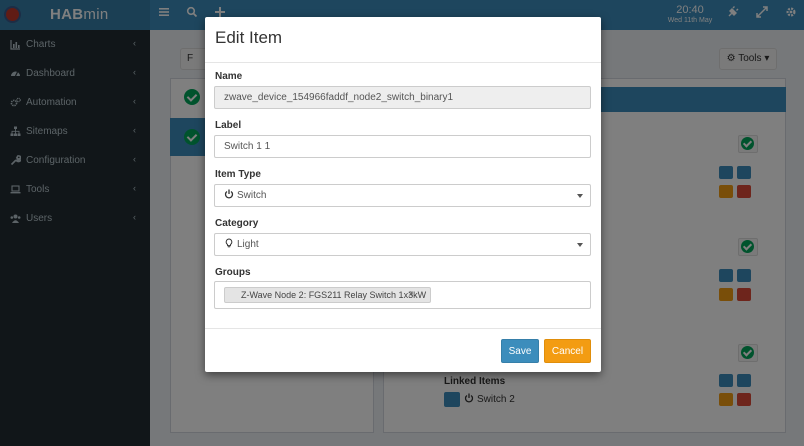 This screenshot has height=446, width=804. What do you see at coordinates (233, 272) in the screenshot?
I see `groups-label: Groups` at bounding box center [233, 272].